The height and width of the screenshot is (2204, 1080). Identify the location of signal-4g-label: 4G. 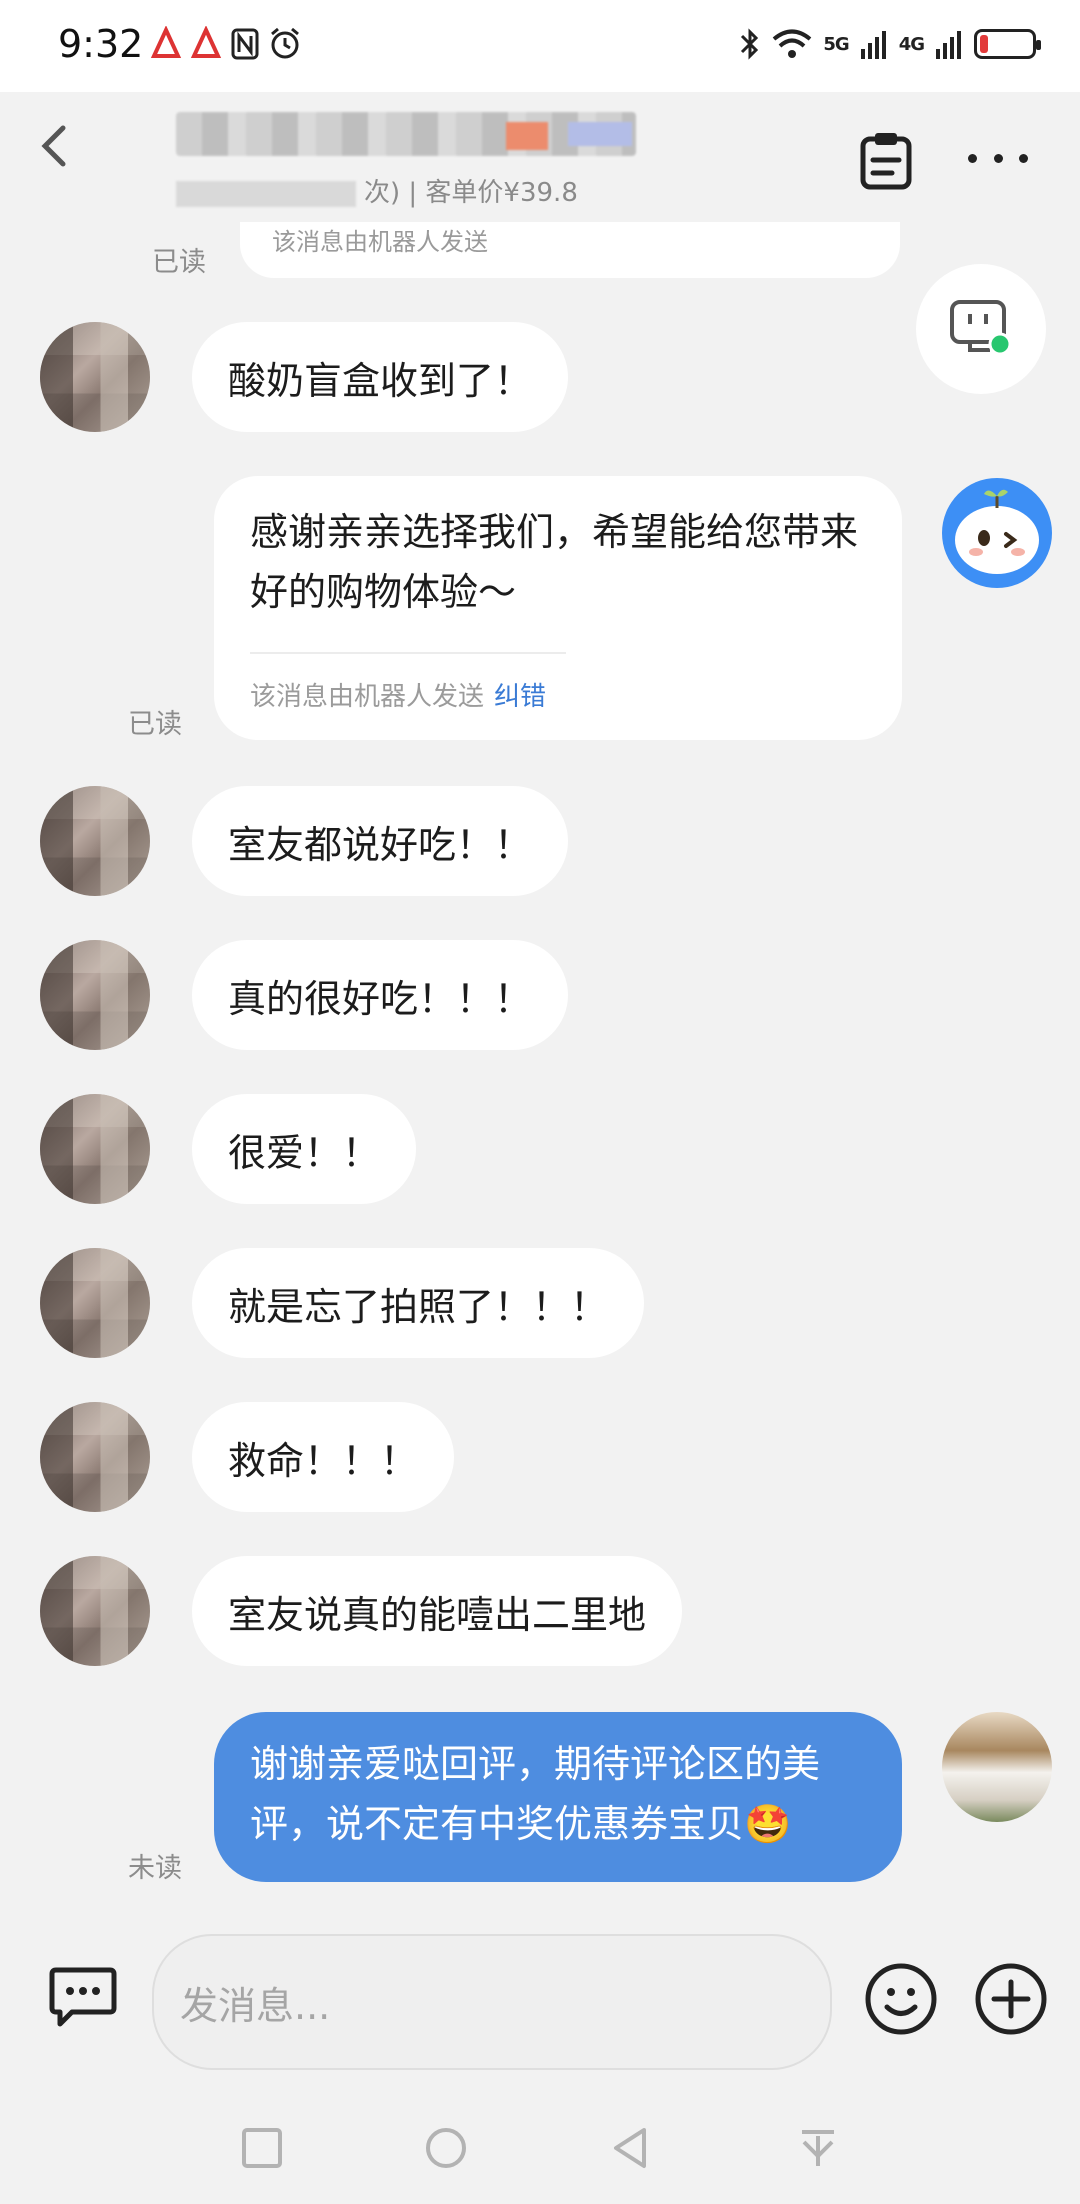
(911, 44).